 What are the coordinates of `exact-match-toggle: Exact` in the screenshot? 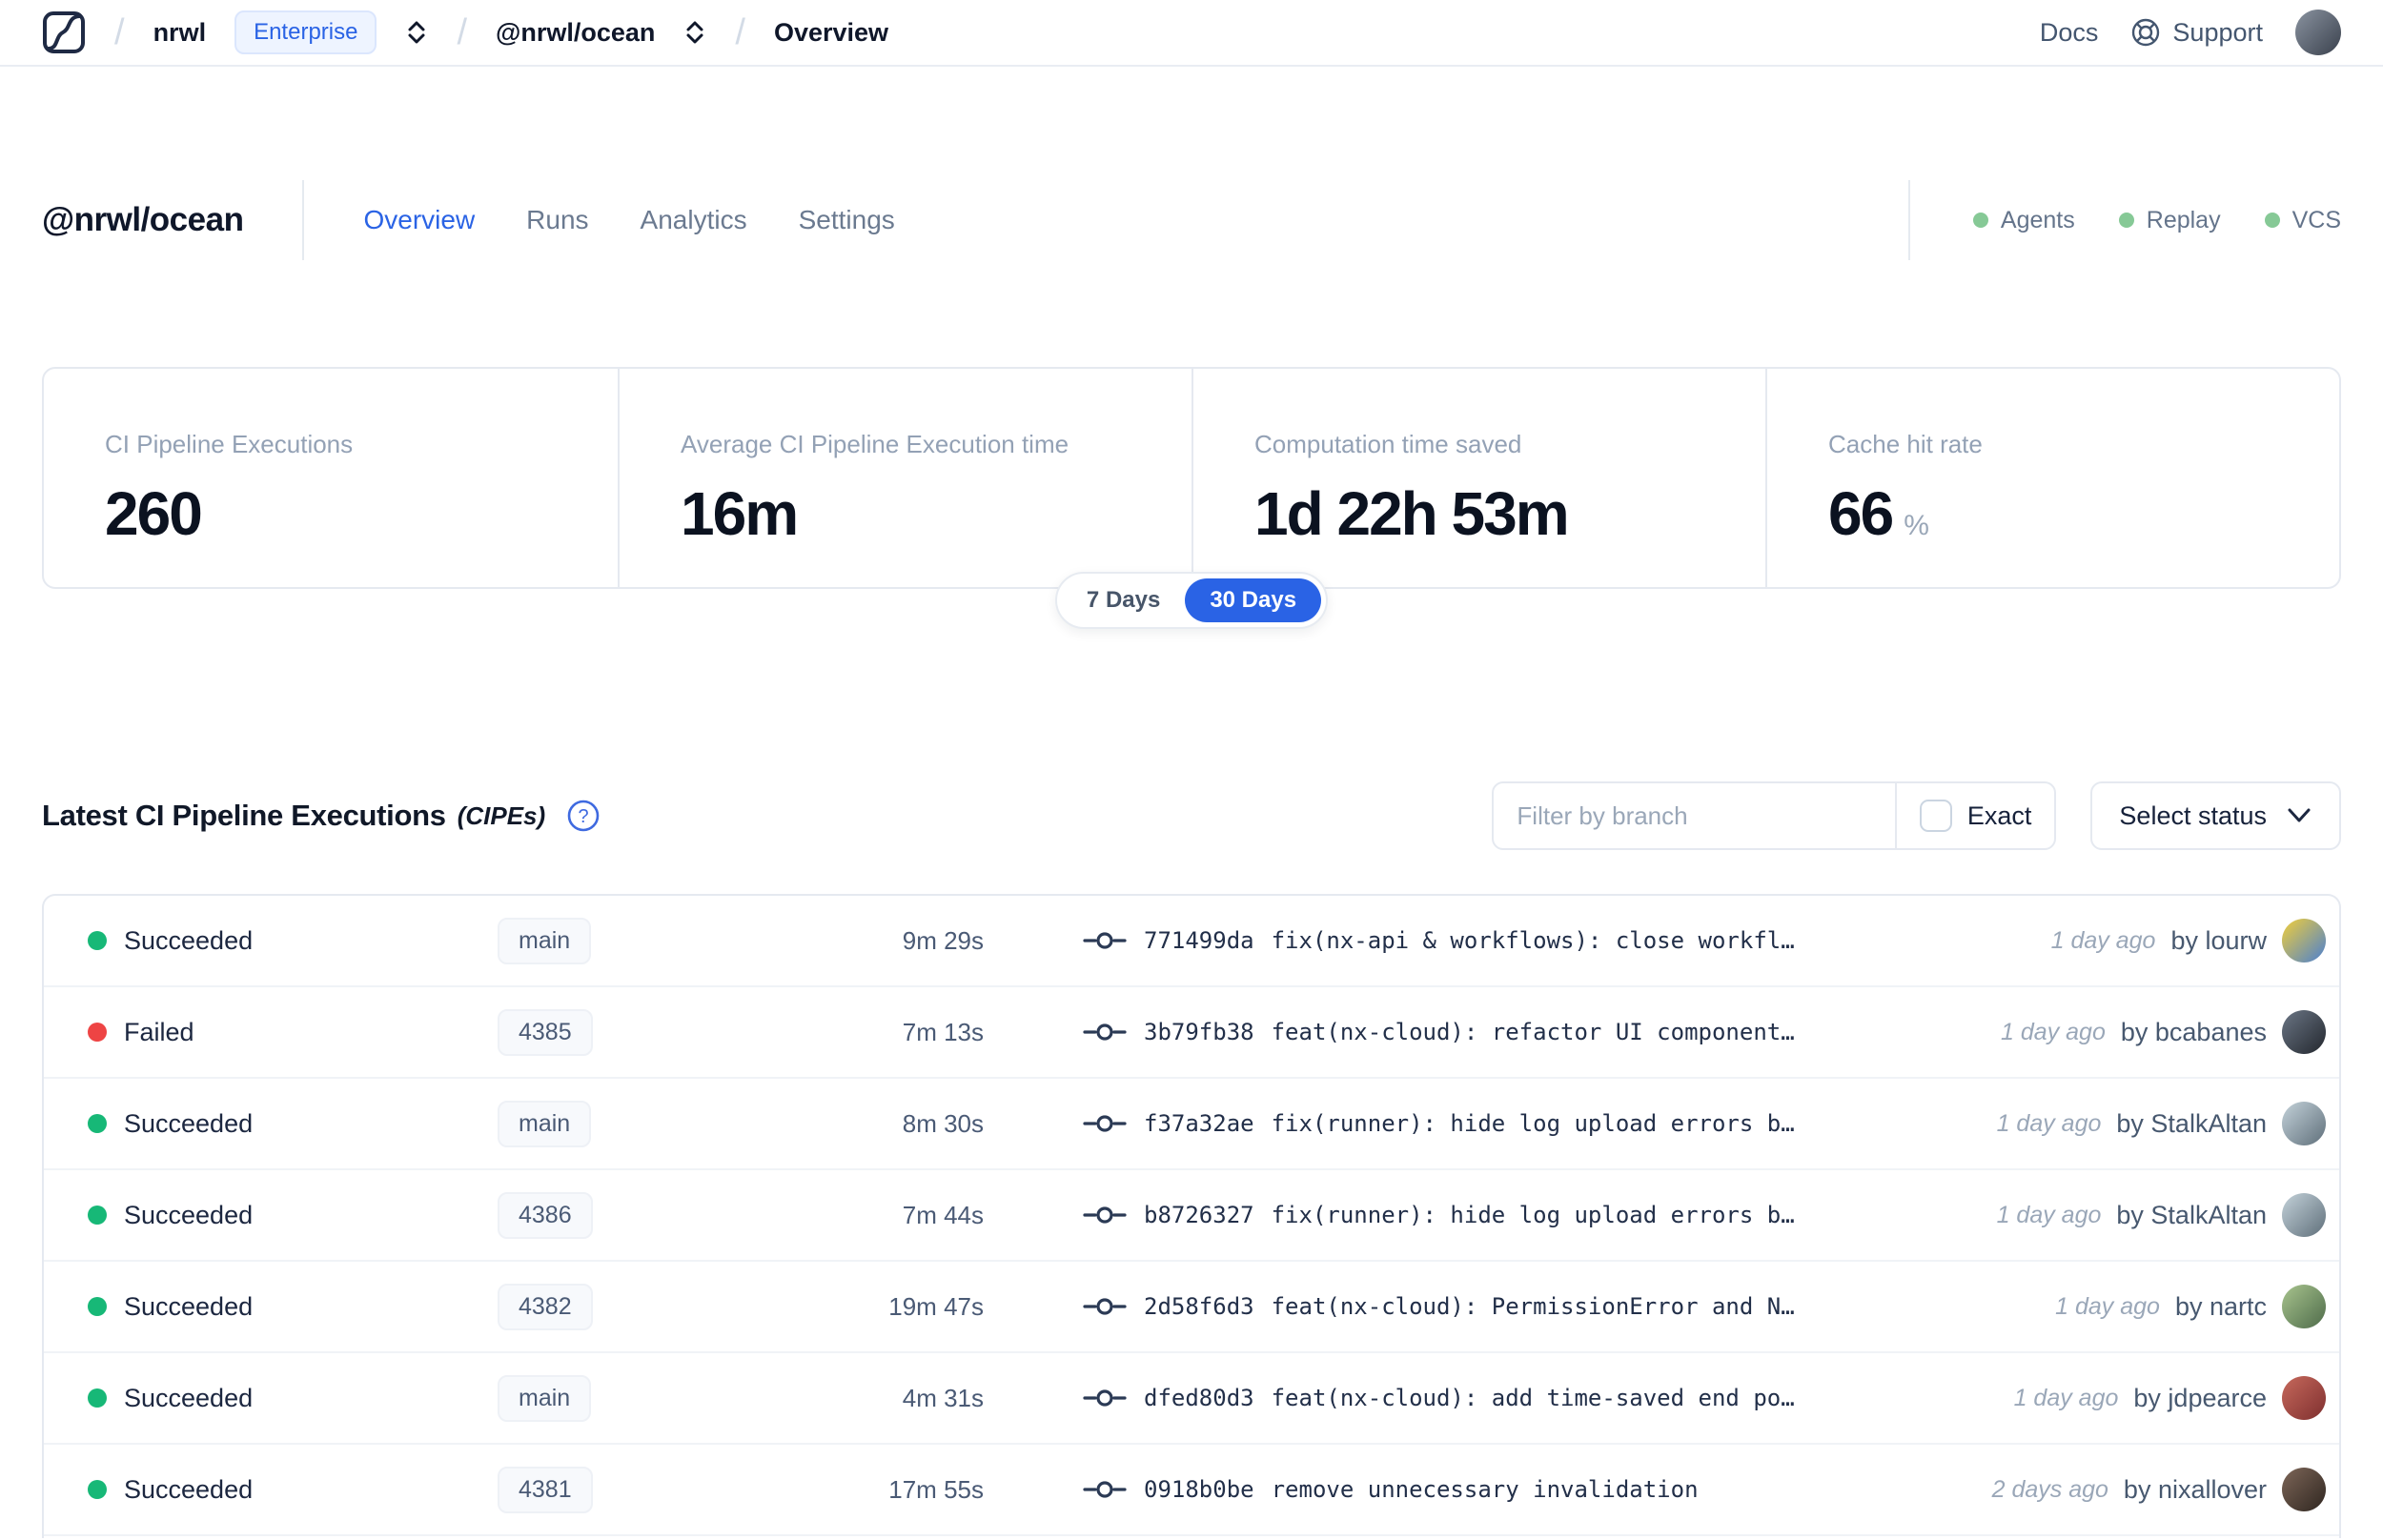 It's located at (1976, 816).